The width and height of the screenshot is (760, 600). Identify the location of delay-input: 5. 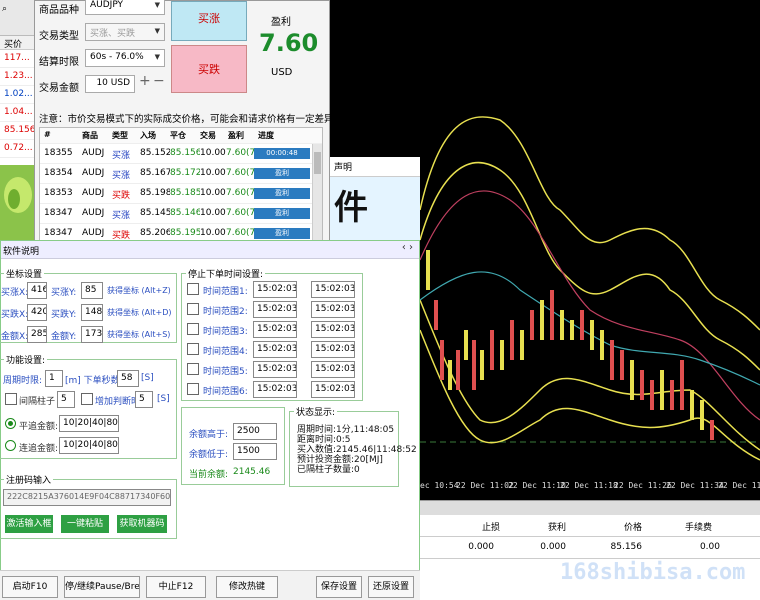
(144, 399).